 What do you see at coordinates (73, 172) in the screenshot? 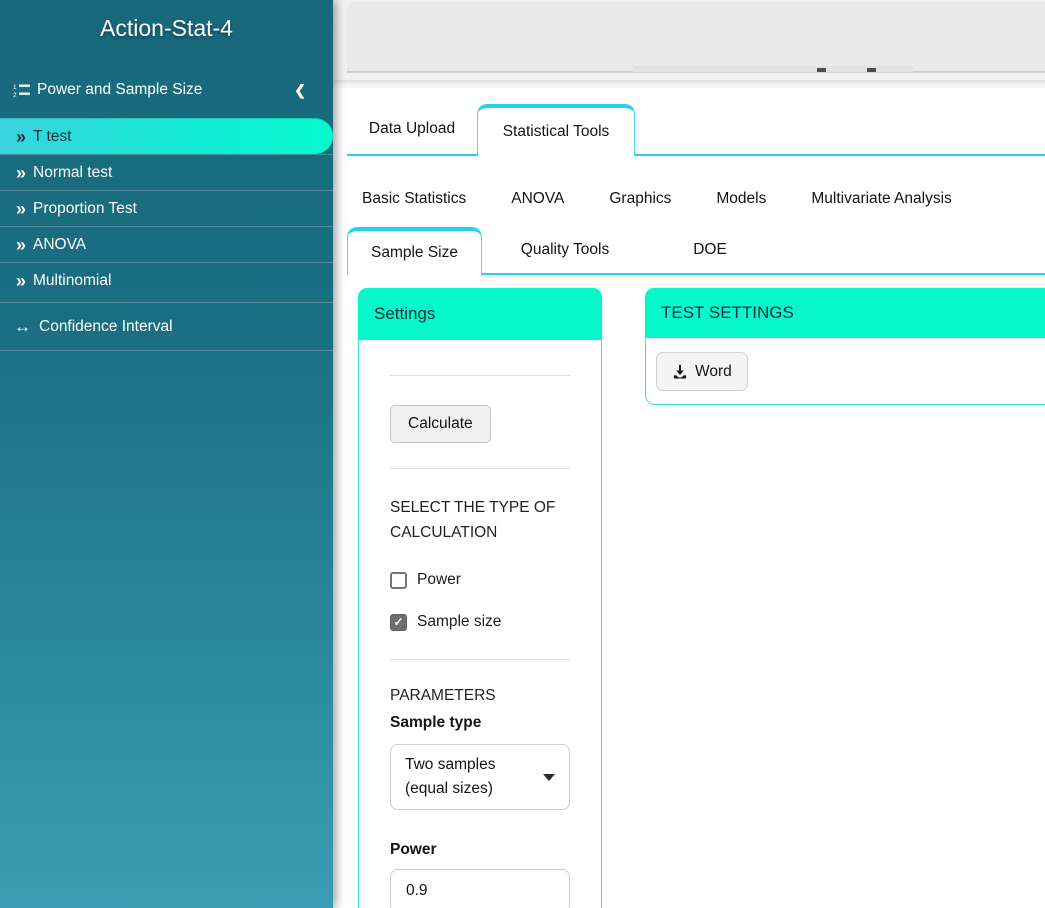
I see `sidebar-item-label: Normal test` at bounding box center [73, 172].